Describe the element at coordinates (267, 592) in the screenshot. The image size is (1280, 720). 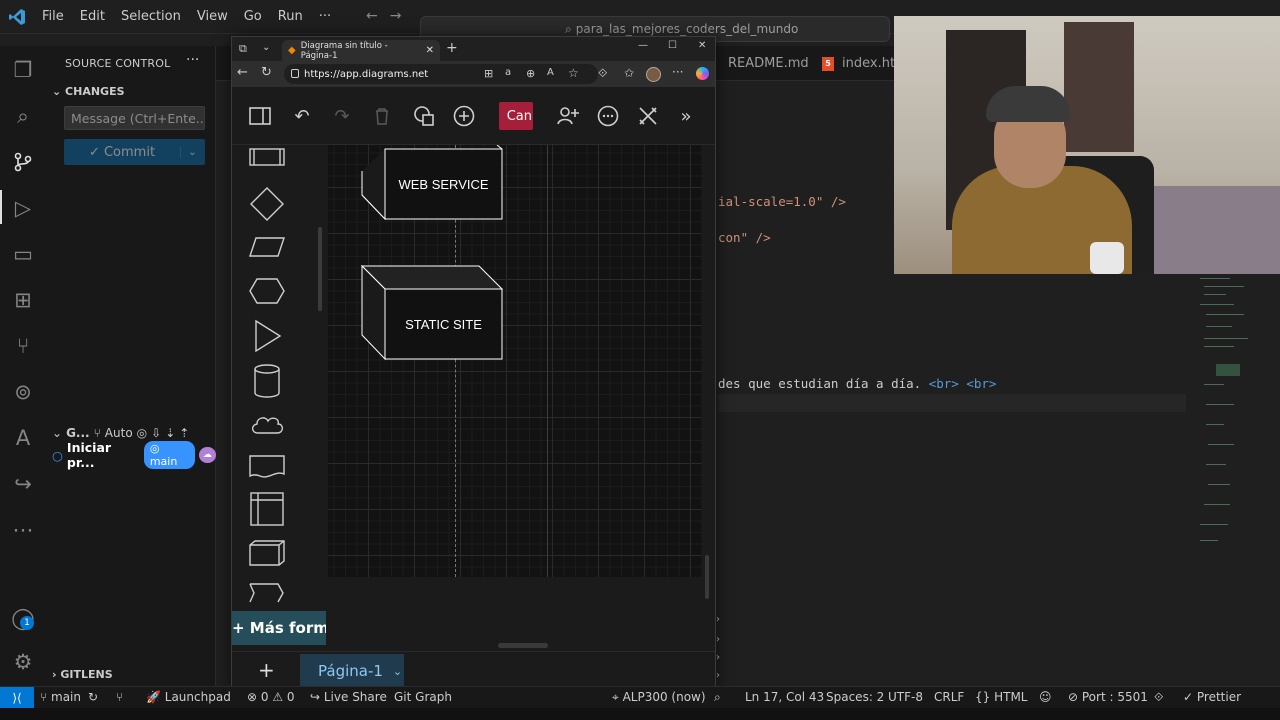
I see `shape-step-icon` at that location.